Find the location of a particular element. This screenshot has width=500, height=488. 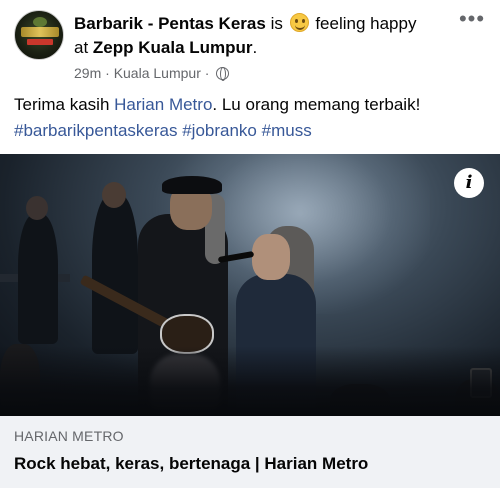

avatar-logo-band is located at coordinates (40, 32).